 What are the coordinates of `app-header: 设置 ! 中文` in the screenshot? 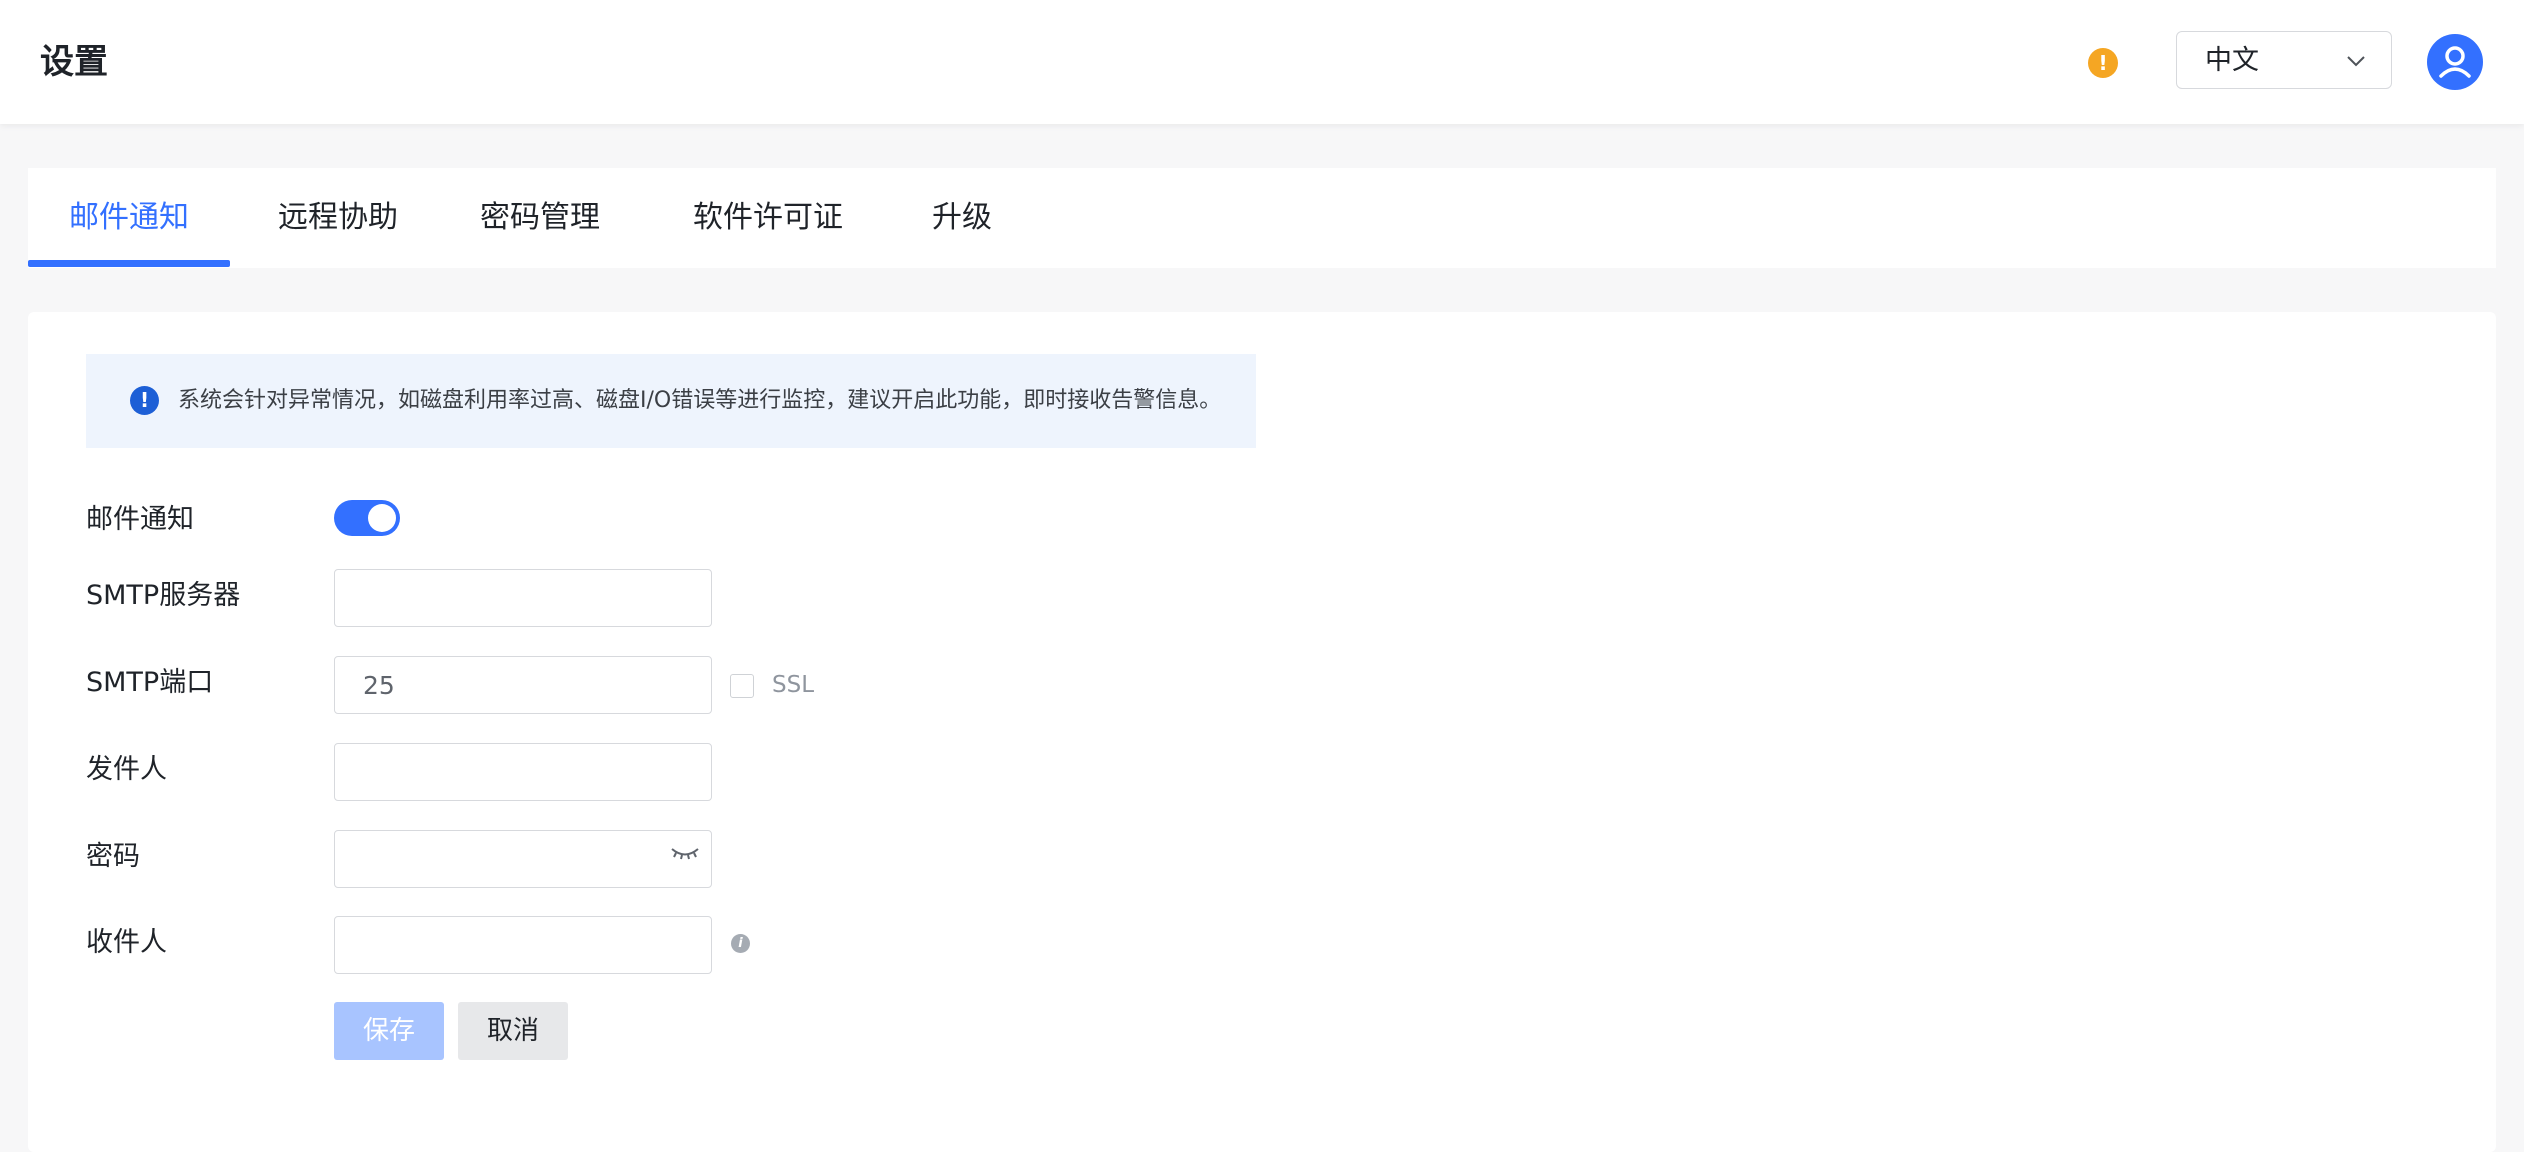 It's located at (1262, 62).